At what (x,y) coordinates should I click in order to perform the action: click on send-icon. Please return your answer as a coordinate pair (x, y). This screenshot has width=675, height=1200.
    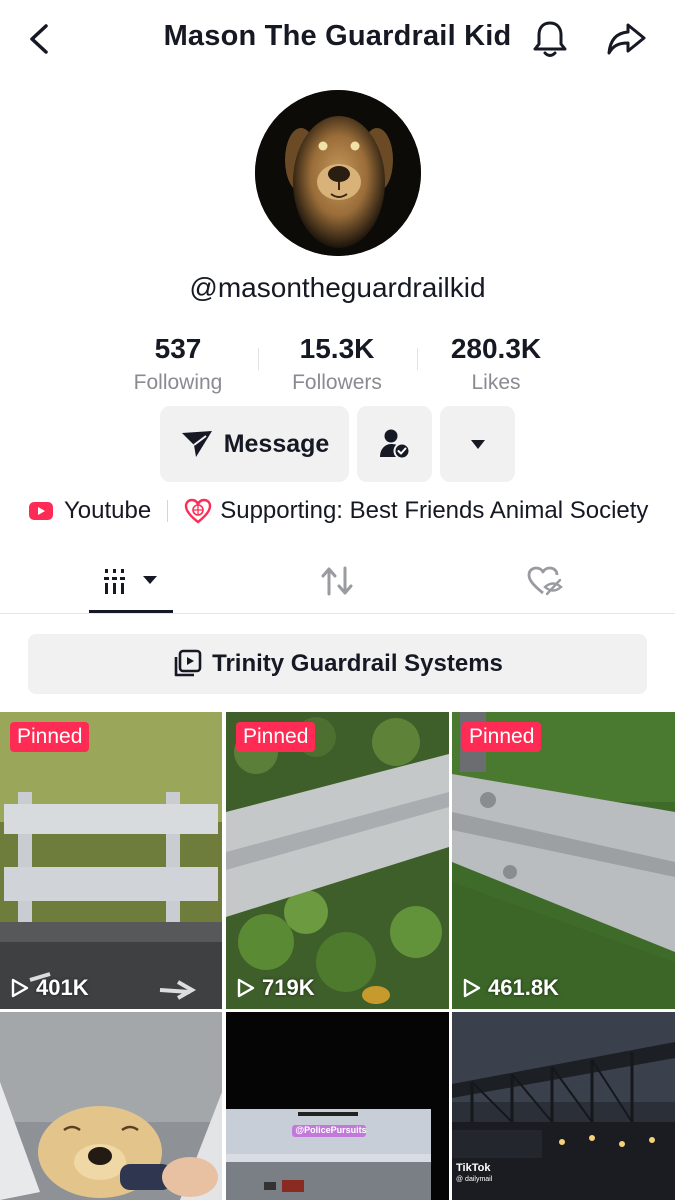
    Looking at the image, I should click on (196, 444).